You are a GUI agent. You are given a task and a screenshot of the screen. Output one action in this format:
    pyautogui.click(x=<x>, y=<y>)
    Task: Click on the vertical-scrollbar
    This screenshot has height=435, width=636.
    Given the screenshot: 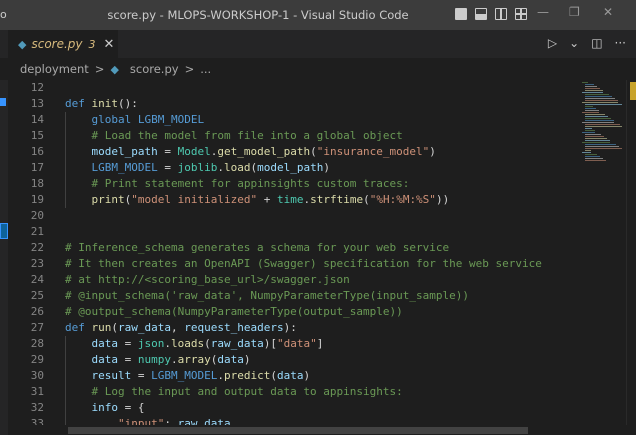 What is the action you would take?
    pyautogui.click(x=631, y=252)
    